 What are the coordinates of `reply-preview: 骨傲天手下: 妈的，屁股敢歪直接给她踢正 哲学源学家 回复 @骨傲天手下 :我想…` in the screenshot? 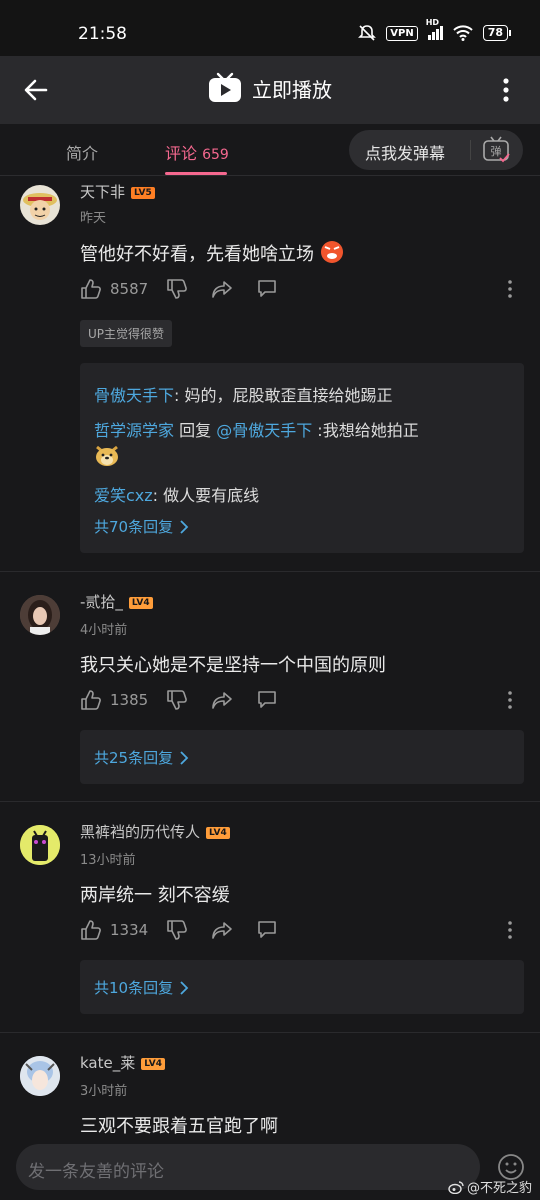 It's located at (302, 458).